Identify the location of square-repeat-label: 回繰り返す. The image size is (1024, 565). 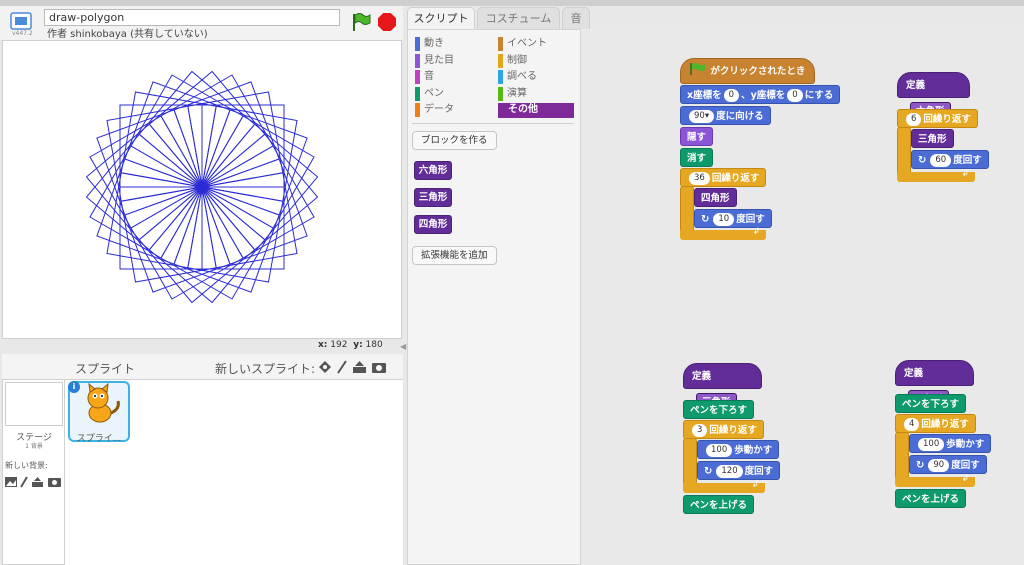
(945, 424).